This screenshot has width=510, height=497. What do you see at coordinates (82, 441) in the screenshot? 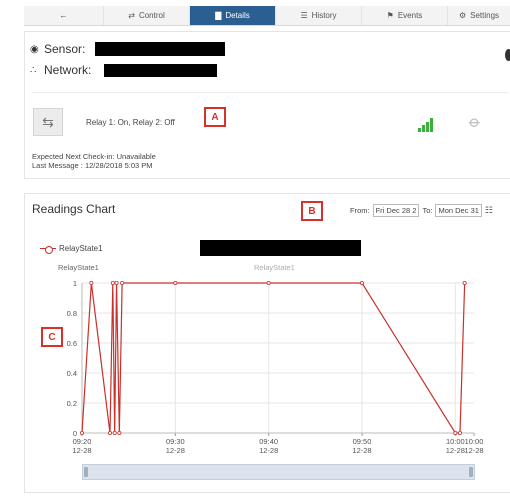
I see `x-tick-time: 09:20` at bounding box center [82, 441].